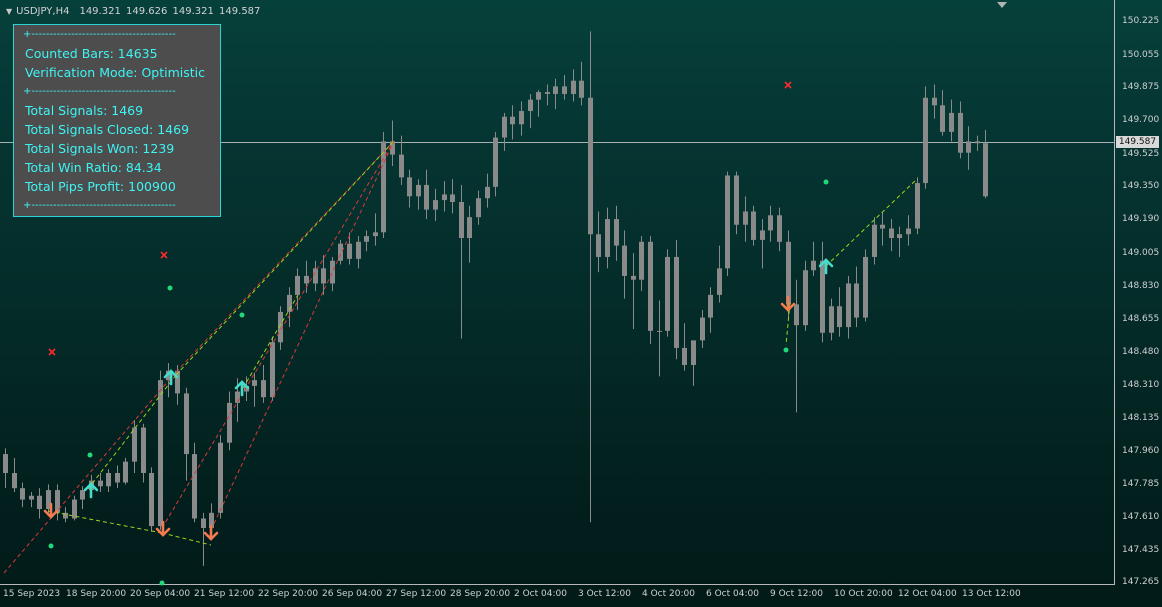 The image size is (1162, 607). I want to click on chevron-down-icon: ▼, so click(9, 11).